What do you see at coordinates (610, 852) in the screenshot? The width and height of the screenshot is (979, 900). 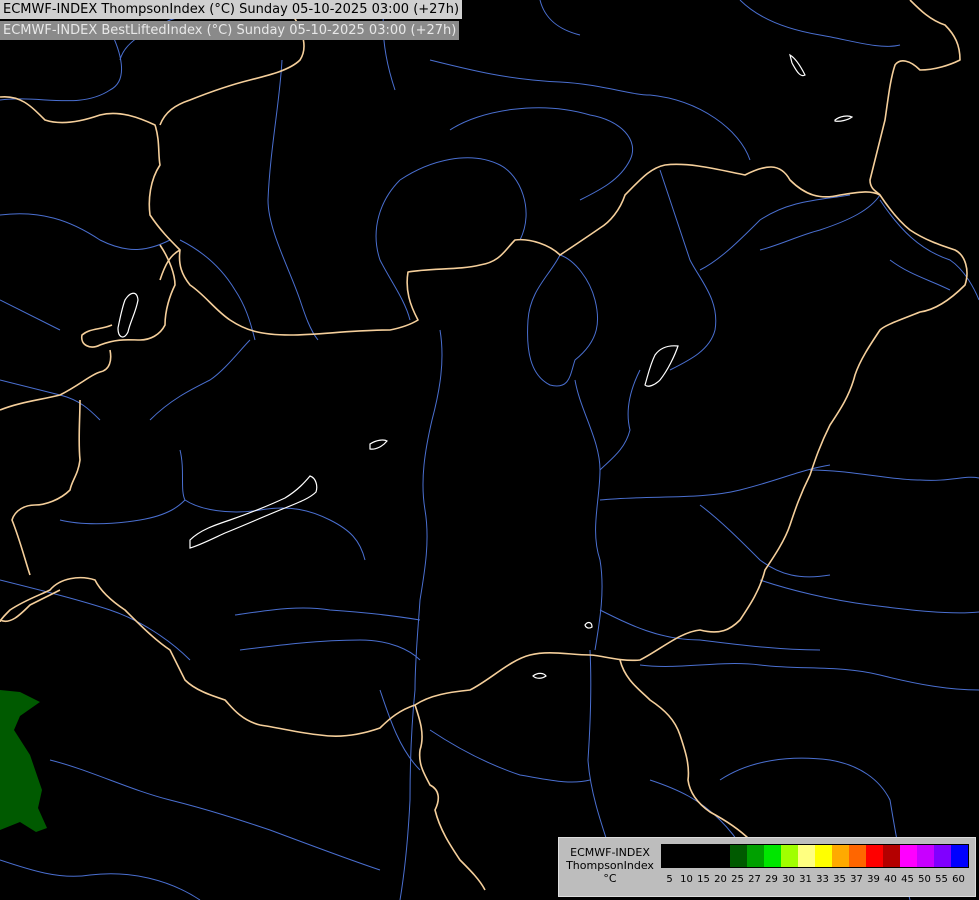 I see `legend-model: ECMWF-INDEX` at bounding box center [610, 852].